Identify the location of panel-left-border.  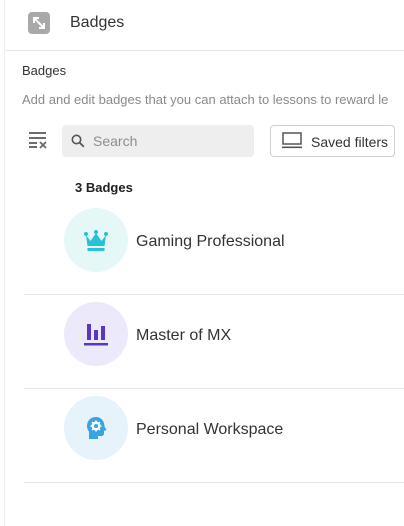
(4, 263).